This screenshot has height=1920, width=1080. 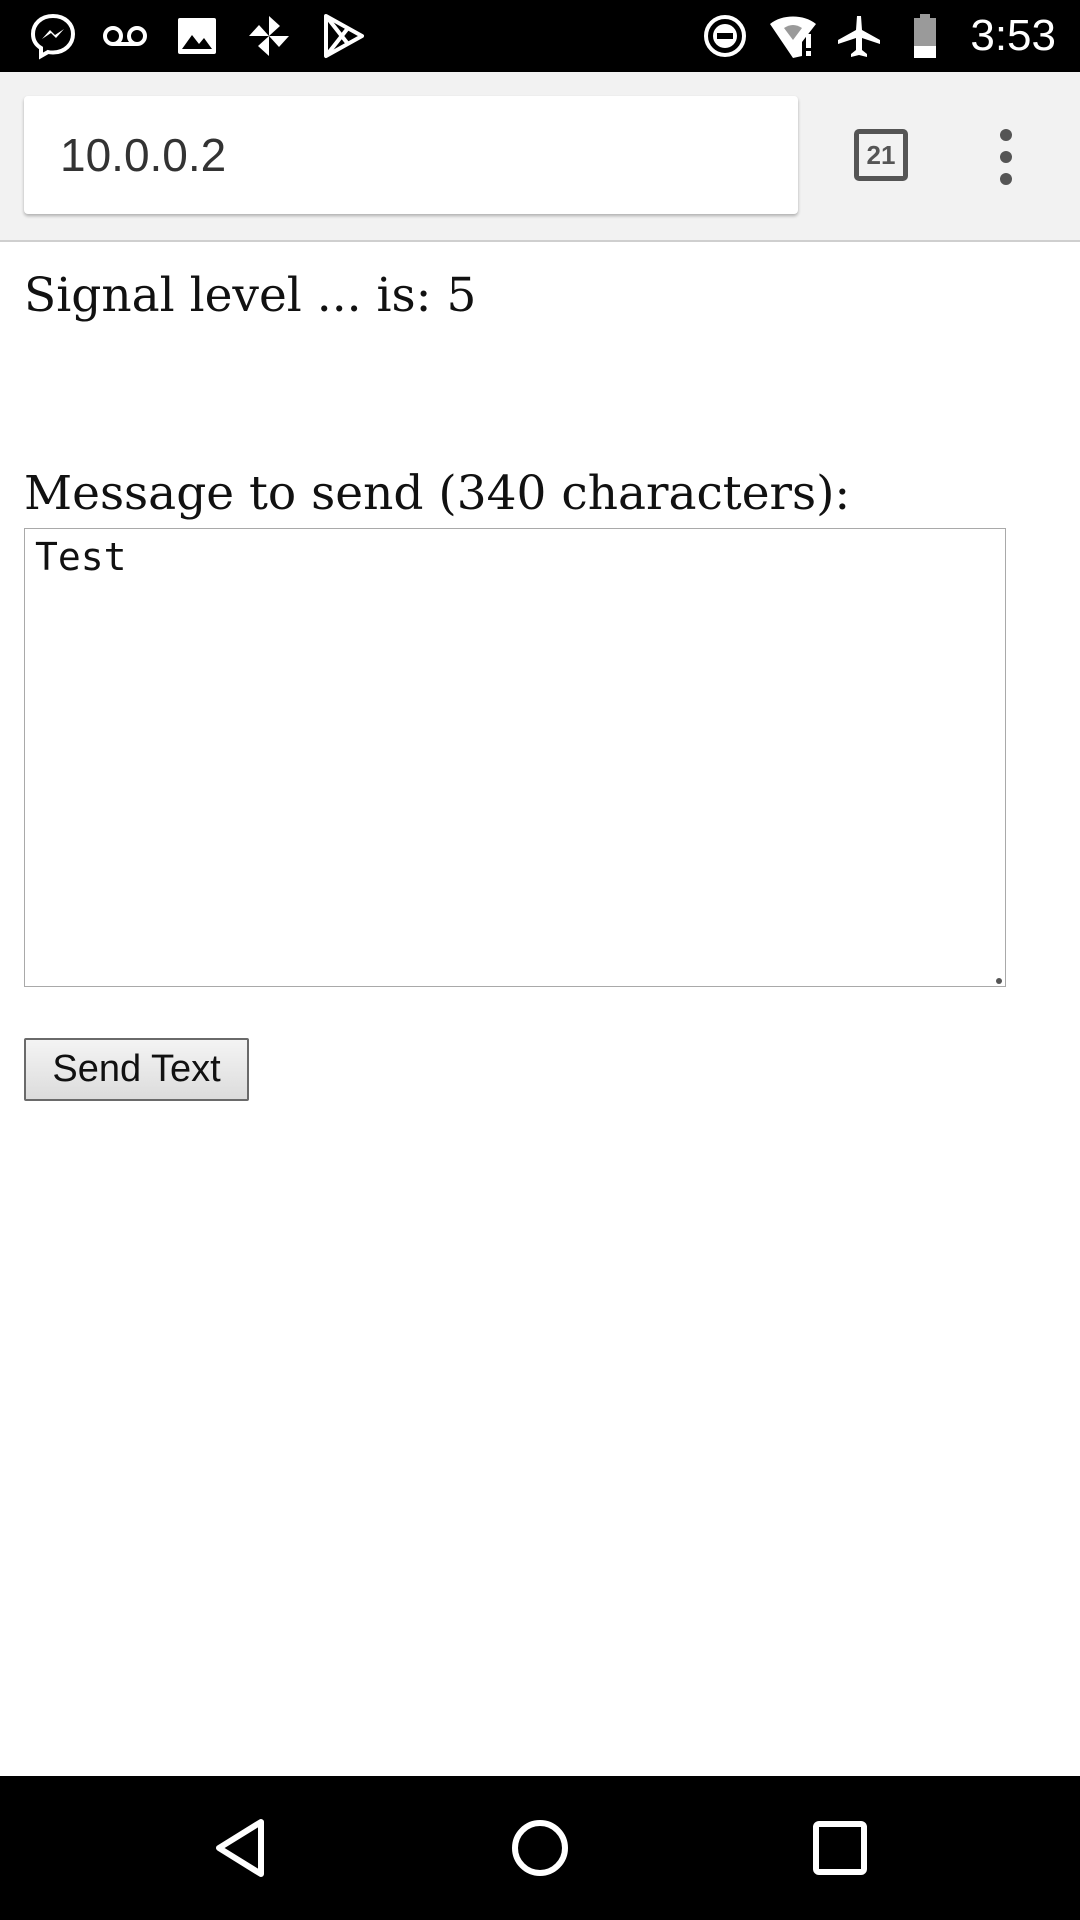 I want to click on tab-switcher-button: 21, so click(x=881, y=155).